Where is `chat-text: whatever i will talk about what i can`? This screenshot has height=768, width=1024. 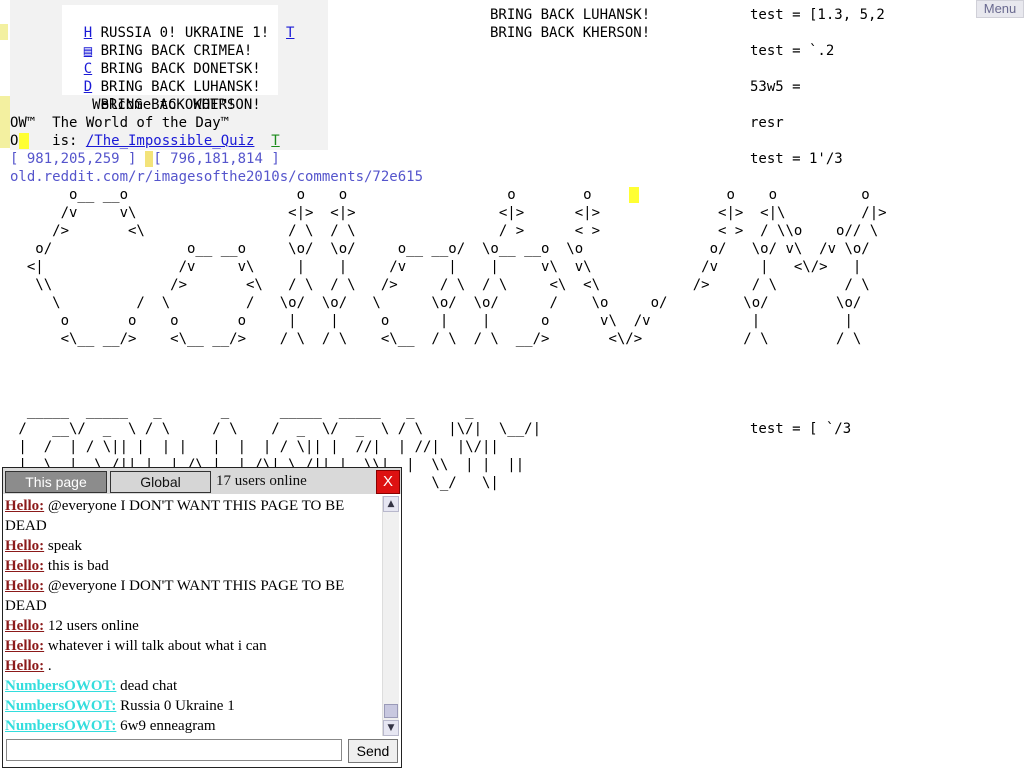
chat-text: whatever i will talk about what i can is located at coordinates (155, 646).